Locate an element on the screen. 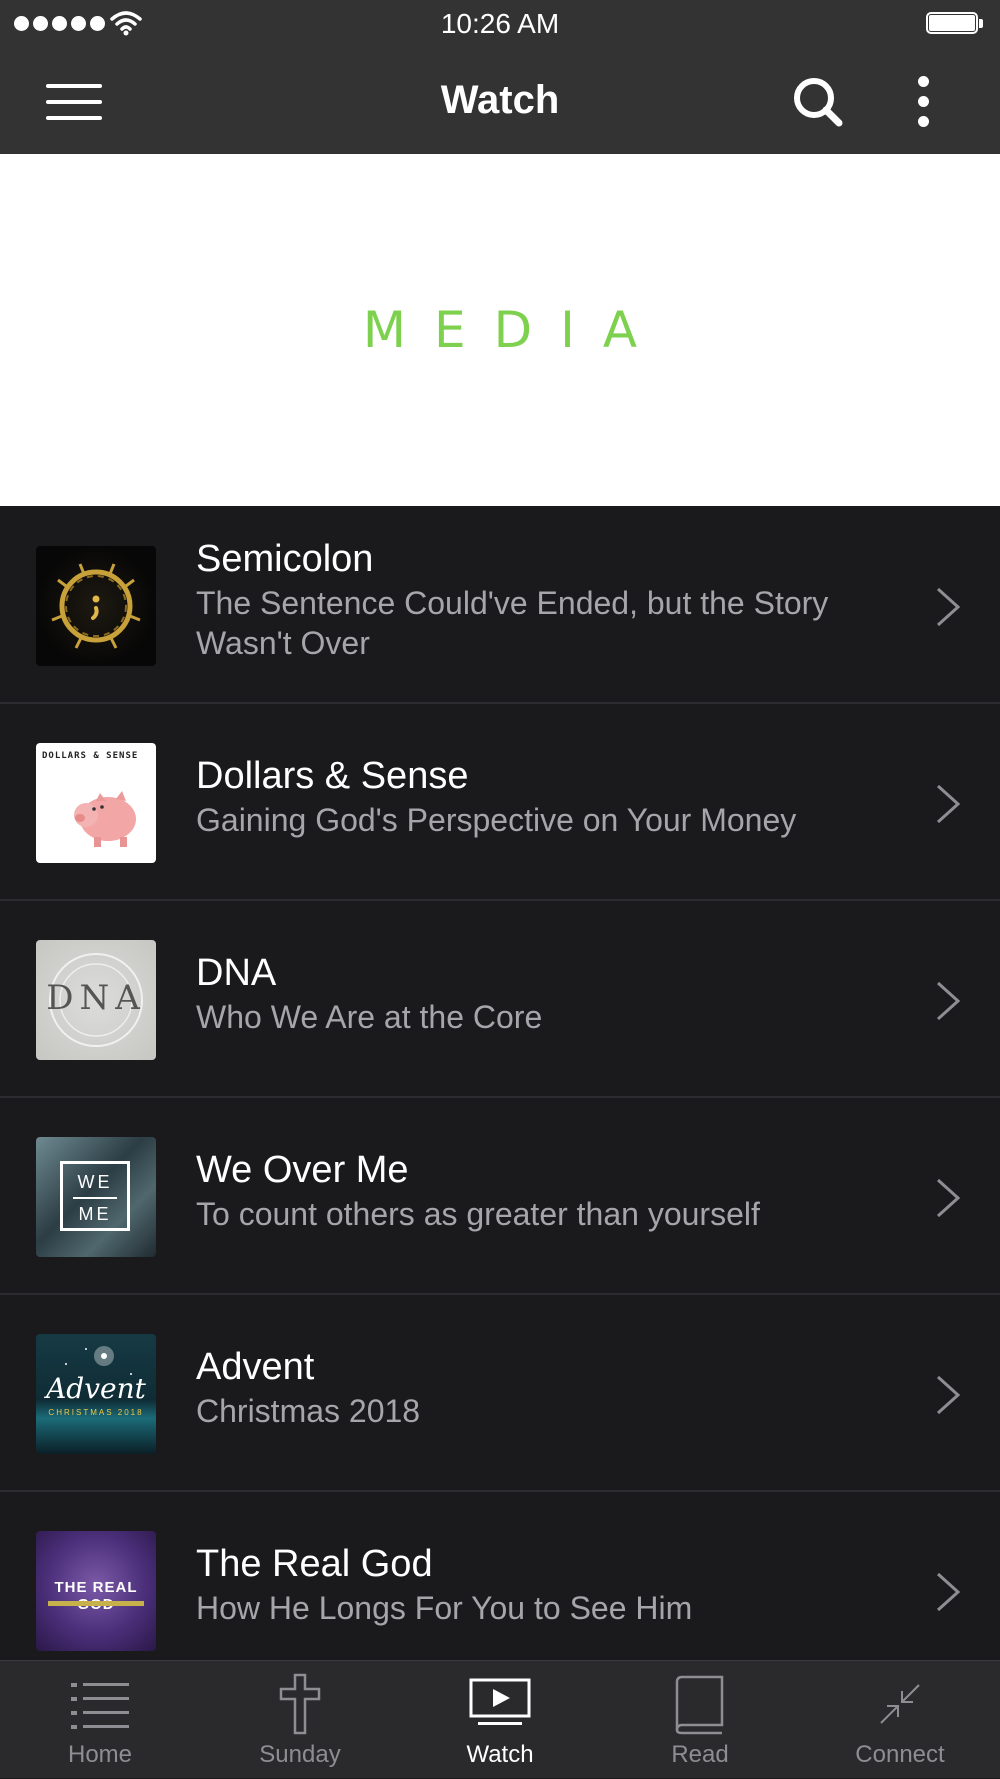 The width and height of the screenshot is (1000, 1779). thumbnail-caption: DNA is located at coordinates (96, 998).